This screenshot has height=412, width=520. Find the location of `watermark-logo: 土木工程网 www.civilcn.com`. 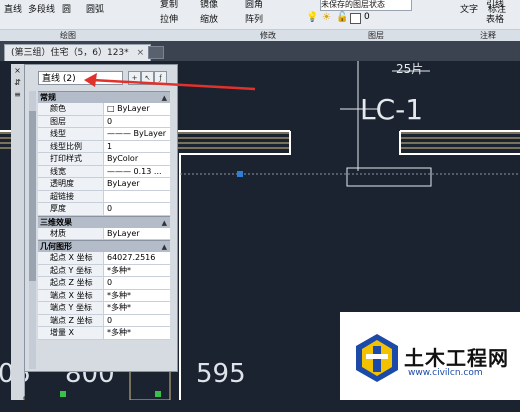

watermark-logo: 土木工程网 www.civilcn.com is located at coordinates (430, 356).